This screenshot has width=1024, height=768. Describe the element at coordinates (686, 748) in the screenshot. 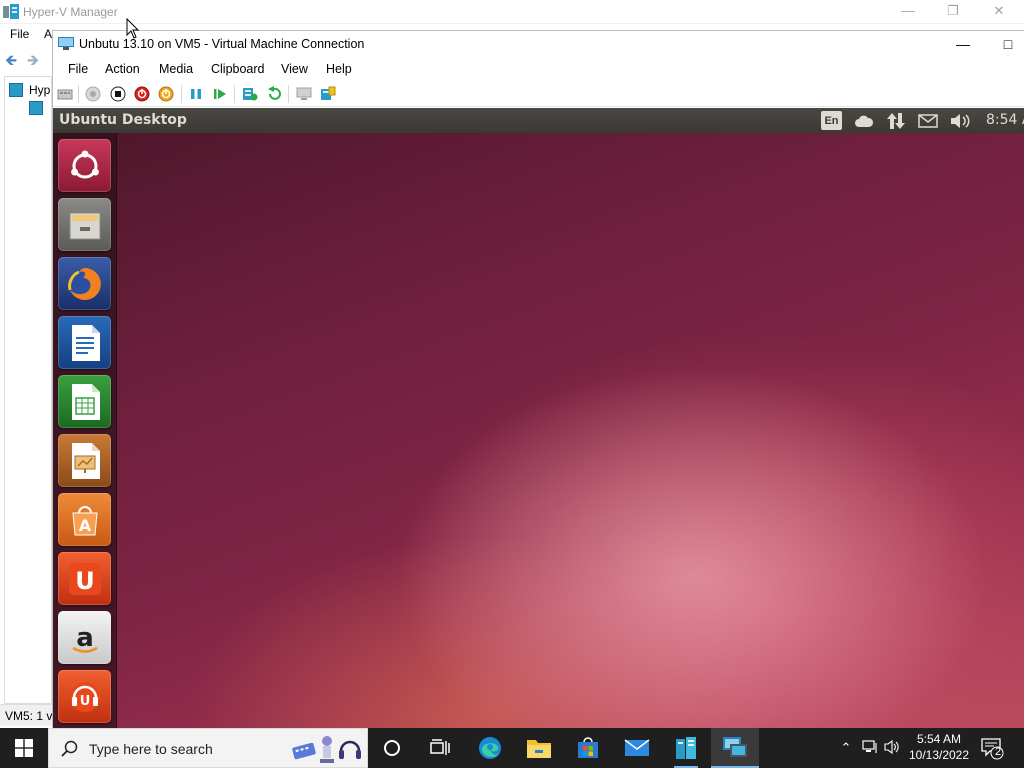

I see `server-manager-icon` at that location.